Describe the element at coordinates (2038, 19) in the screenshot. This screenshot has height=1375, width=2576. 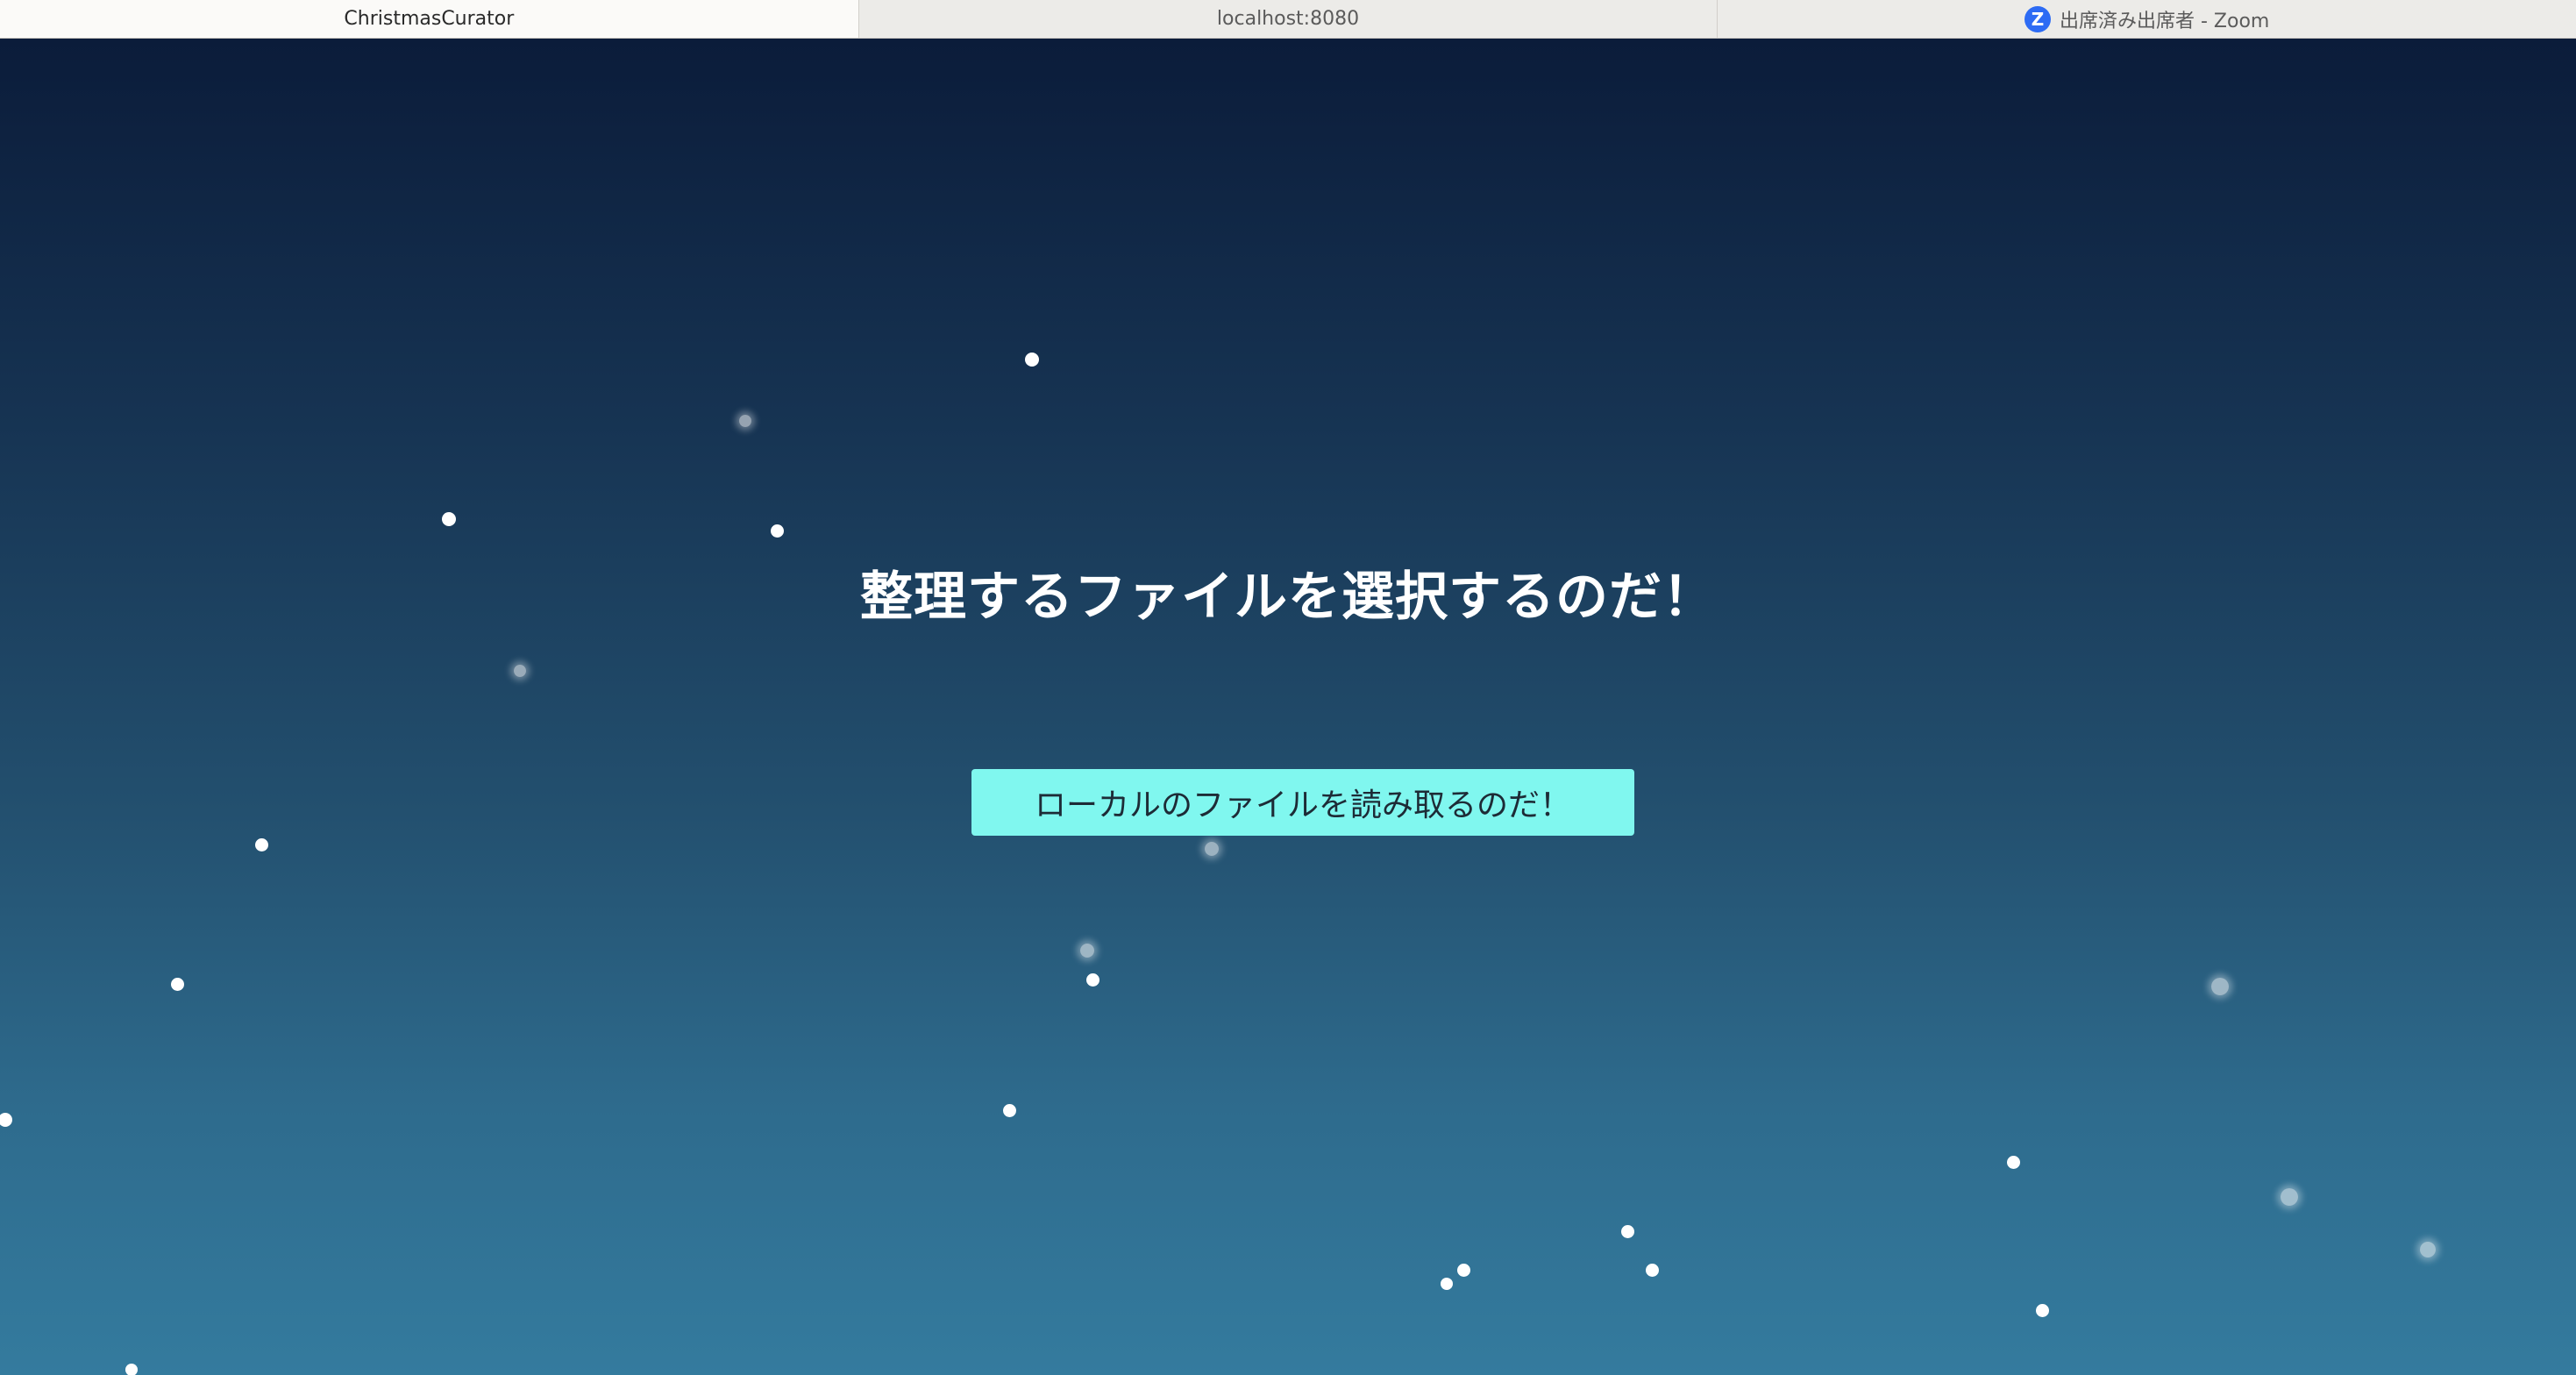
I see `zoom-icon: Z` at that location.